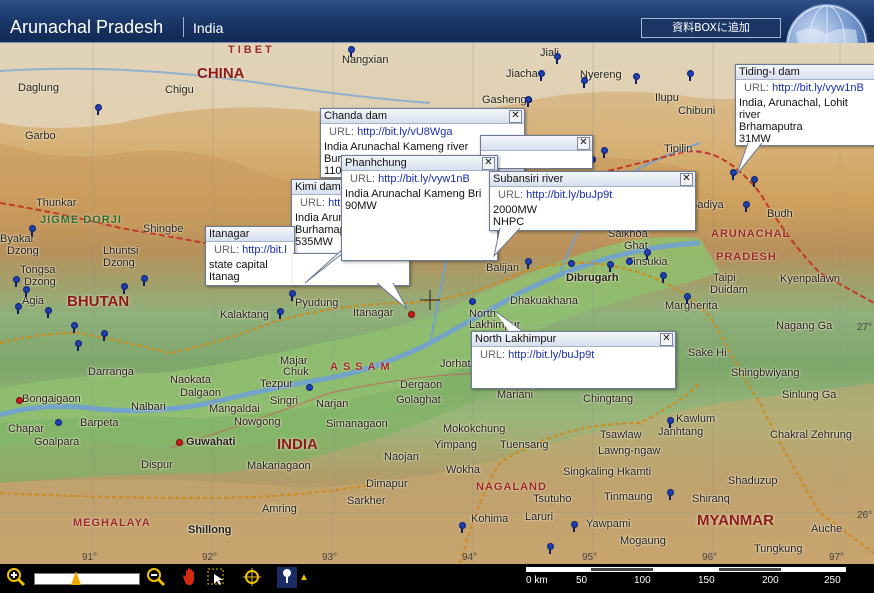  Describe the element at coordinates (865, 327) in the screenshot. I see `latitude-label: 27°` at that location.